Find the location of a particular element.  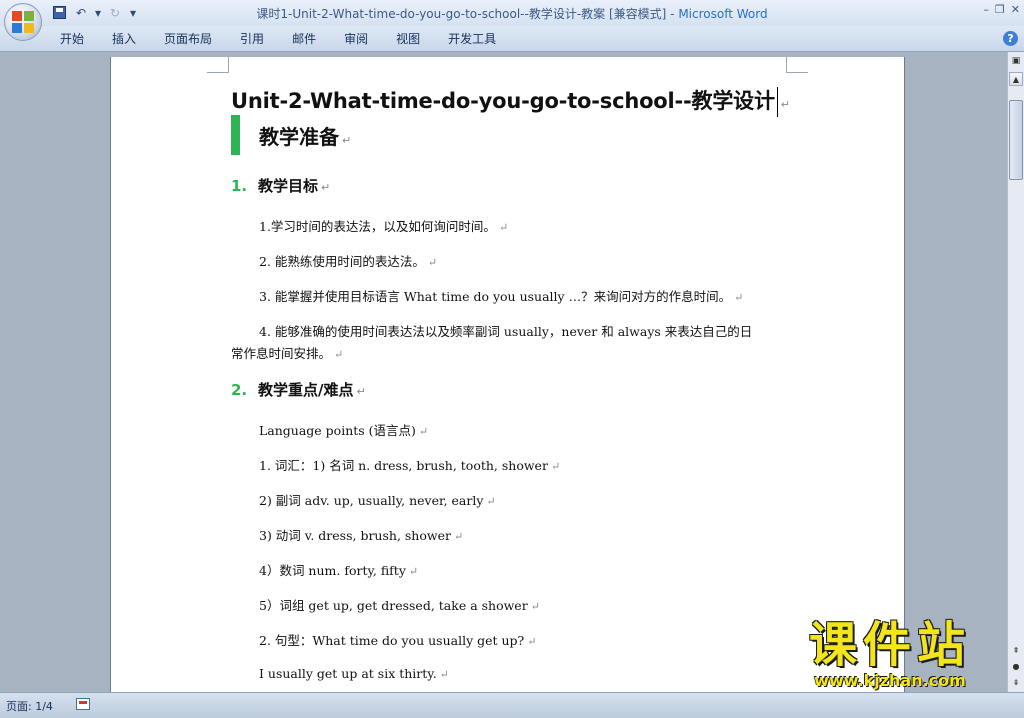

keypoint-text: I usually get up at six thirty. is located at coordinates (348, 673).